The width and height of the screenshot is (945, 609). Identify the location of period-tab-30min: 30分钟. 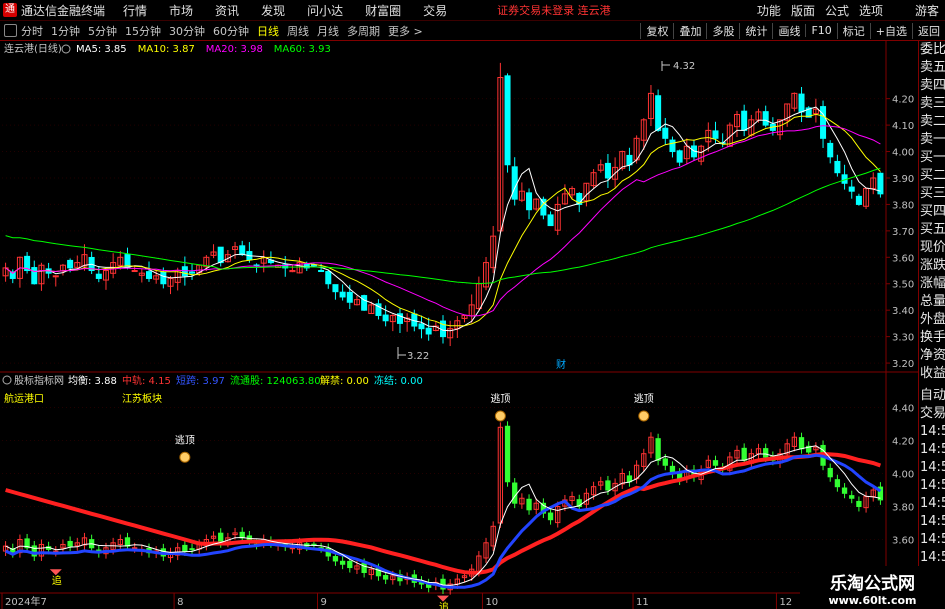
(187, 31).